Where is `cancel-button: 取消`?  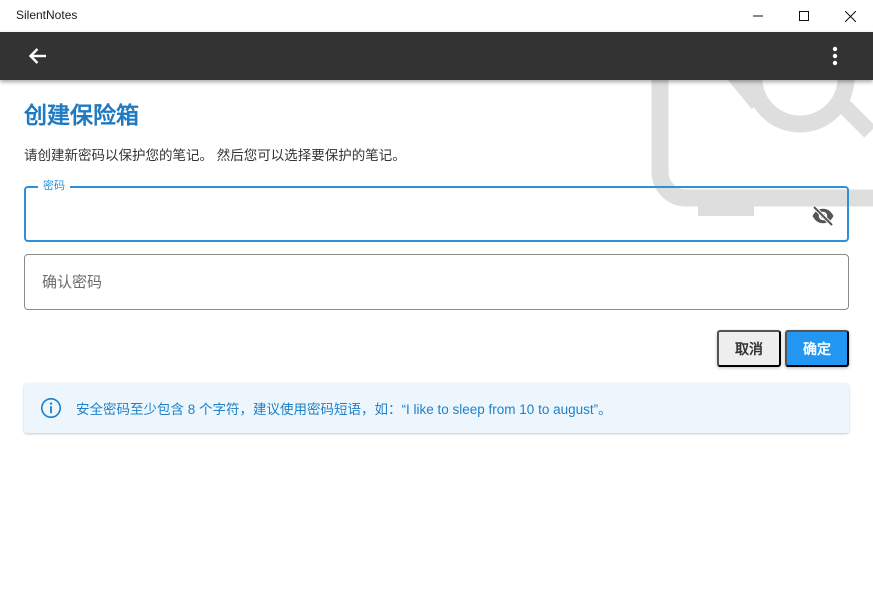 cancel-button: 取消 is located at coordinates (749, 348).